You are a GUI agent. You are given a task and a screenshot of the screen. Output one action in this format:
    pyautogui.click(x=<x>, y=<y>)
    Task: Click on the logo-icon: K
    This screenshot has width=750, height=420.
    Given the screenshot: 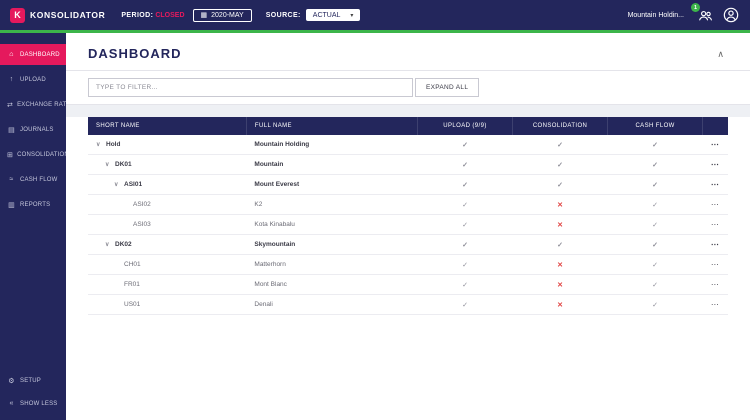 What is the action you would take?
    pyautogui.click(x=17, y=15)
    